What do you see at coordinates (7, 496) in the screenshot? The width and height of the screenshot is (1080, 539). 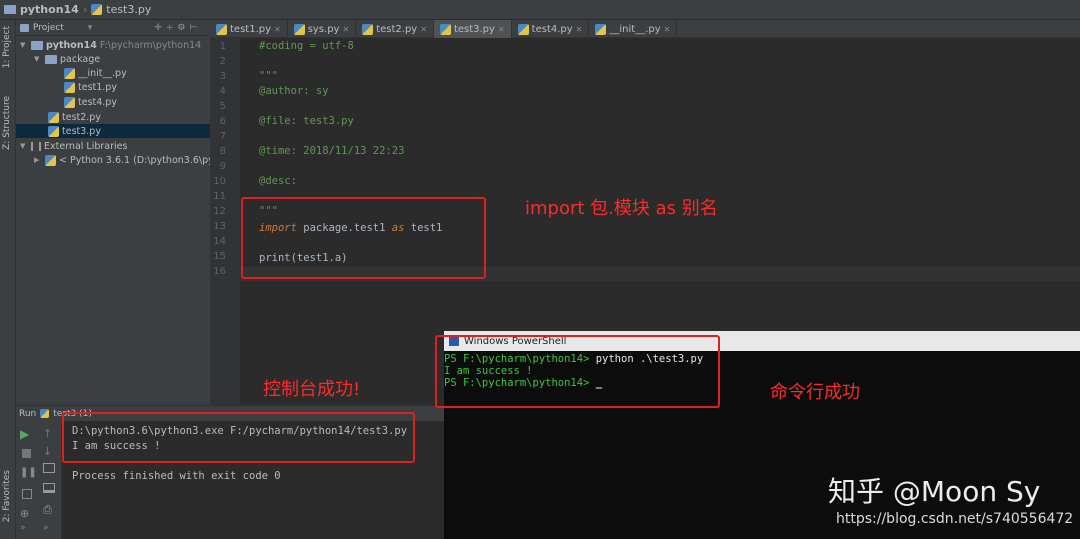 I see `favorites-tool-tab: 2: Favorites` at bounding box center [7, 496].